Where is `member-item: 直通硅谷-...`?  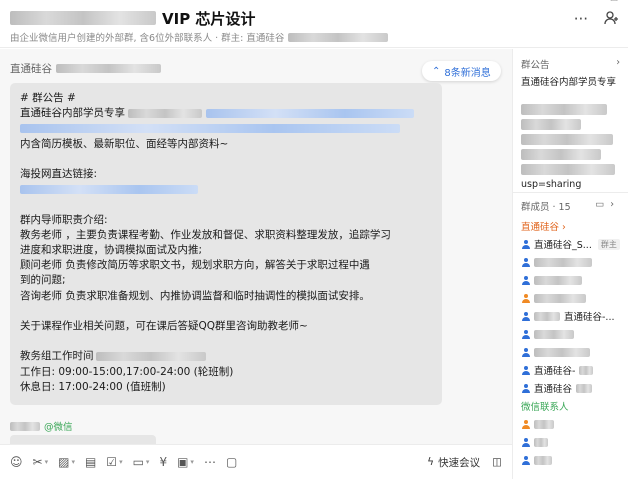 member-item: 直通硅谷-... is located at coordinates (572, 316).